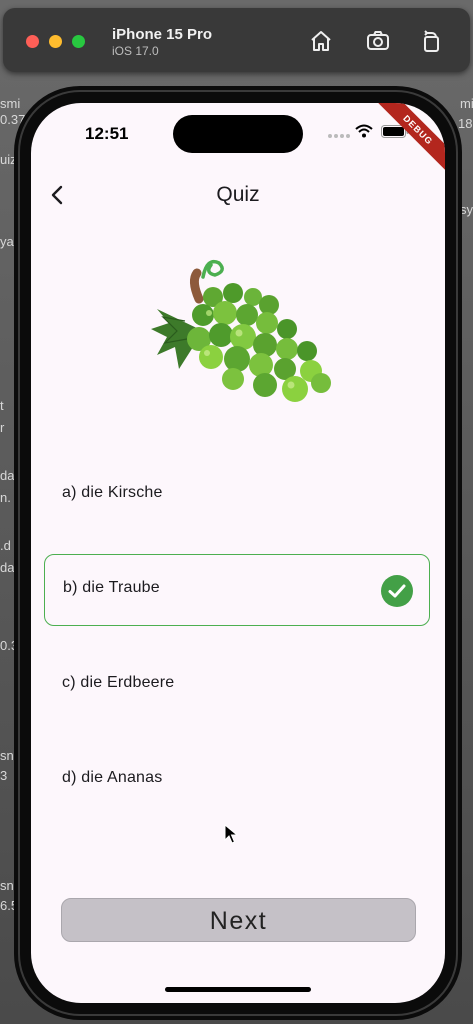 Image resolution: width=473 pixels, height=1024 pixels. I want to click on dynamic-island, so click(238, 134).